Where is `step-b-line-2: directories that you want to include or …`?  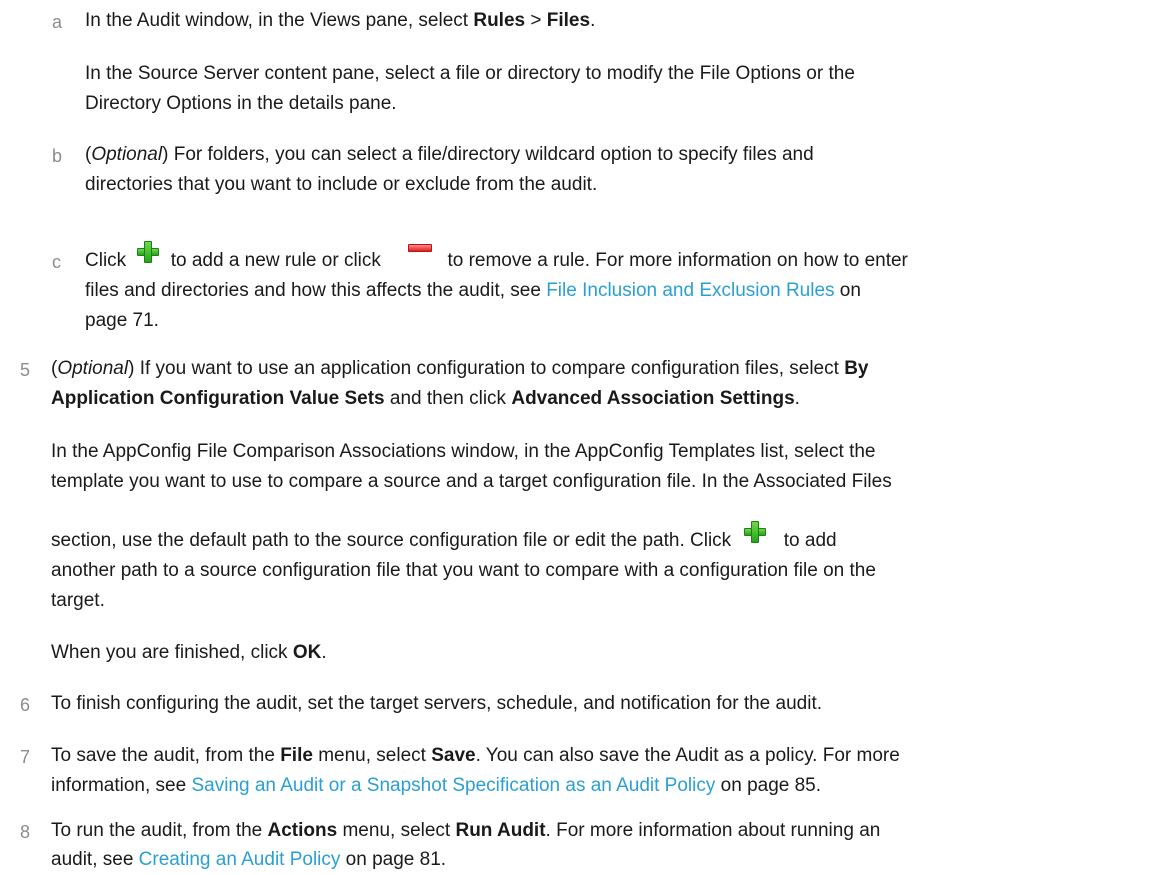
step-b-line-2: directories that you want to include or … is located at coordinates (341, 184).